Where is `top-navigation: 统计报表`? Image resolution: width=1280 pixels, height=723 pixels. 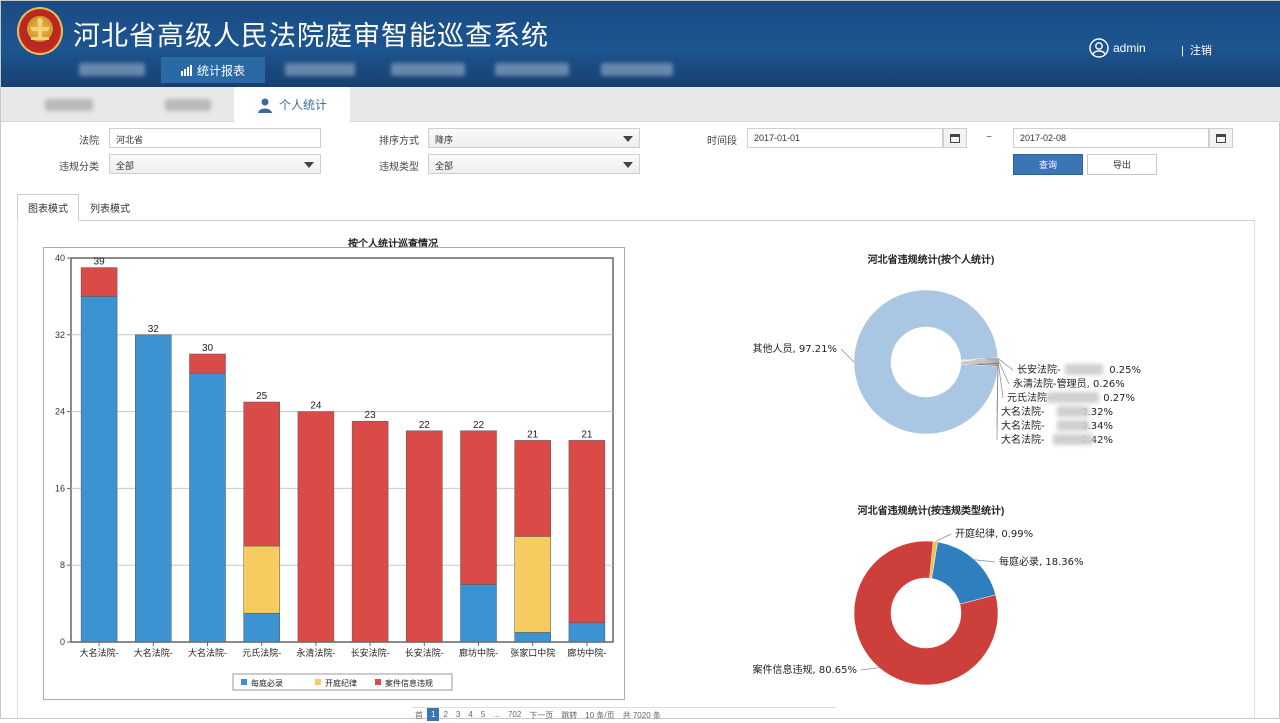
top-navigation: 统计报表 is located at coordinates (351, 70).